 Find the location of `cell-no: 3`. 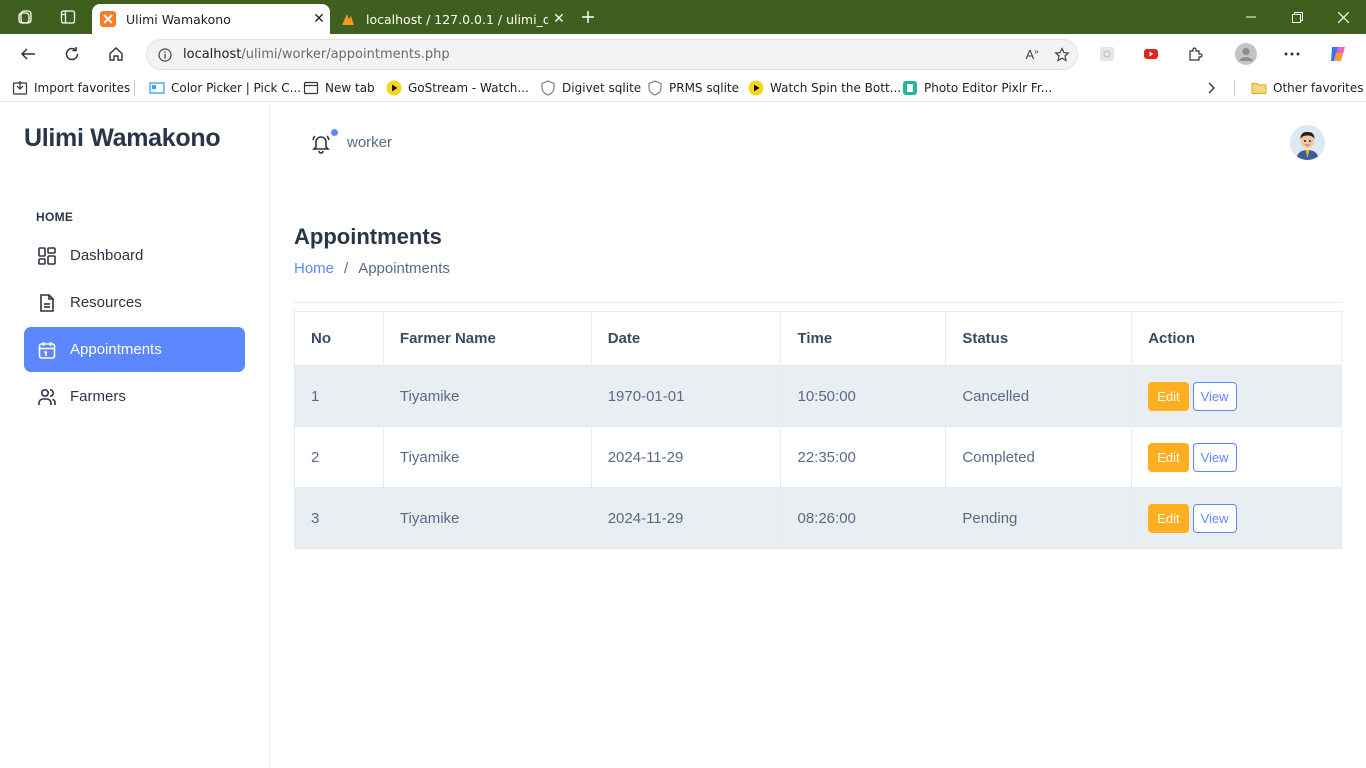

cell-no: 3 is located at coordinates (339, 518).